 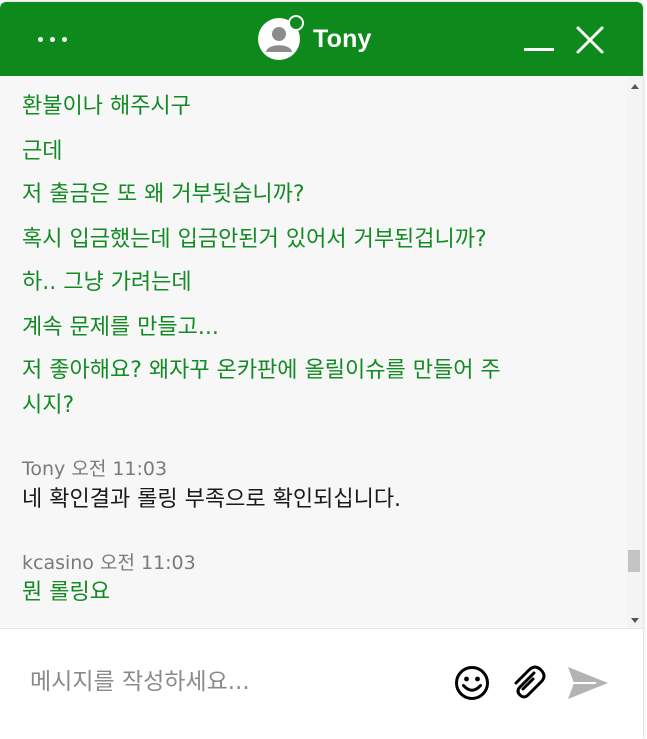 I want to click on attach-button, so click(x=528, y=683).